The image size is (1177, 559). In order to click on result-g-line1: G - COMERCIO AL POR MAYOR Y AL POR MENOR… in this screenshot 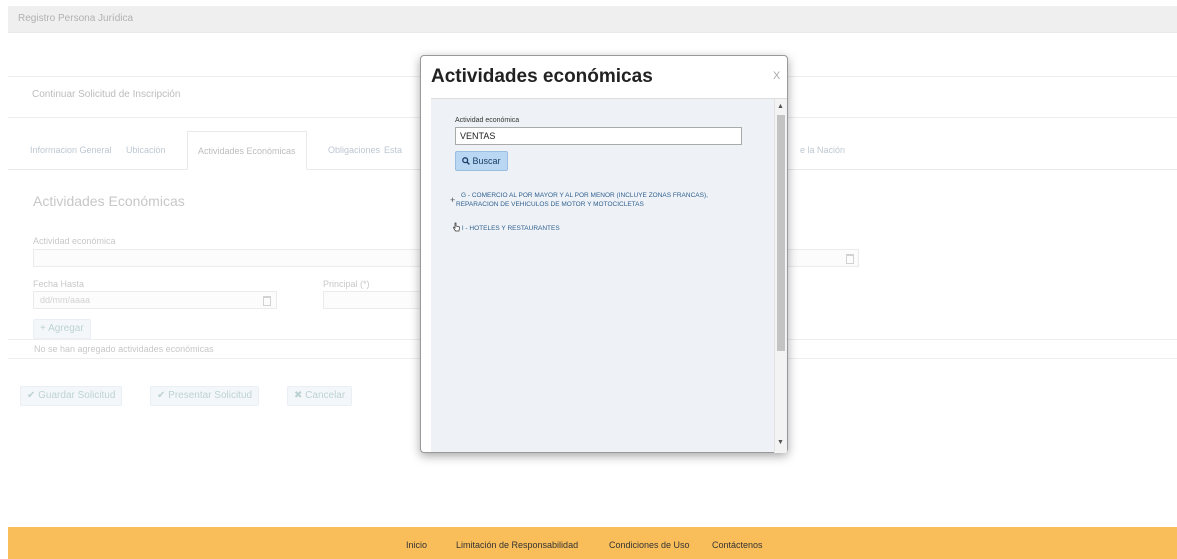, I will do `click(584, 195)`.